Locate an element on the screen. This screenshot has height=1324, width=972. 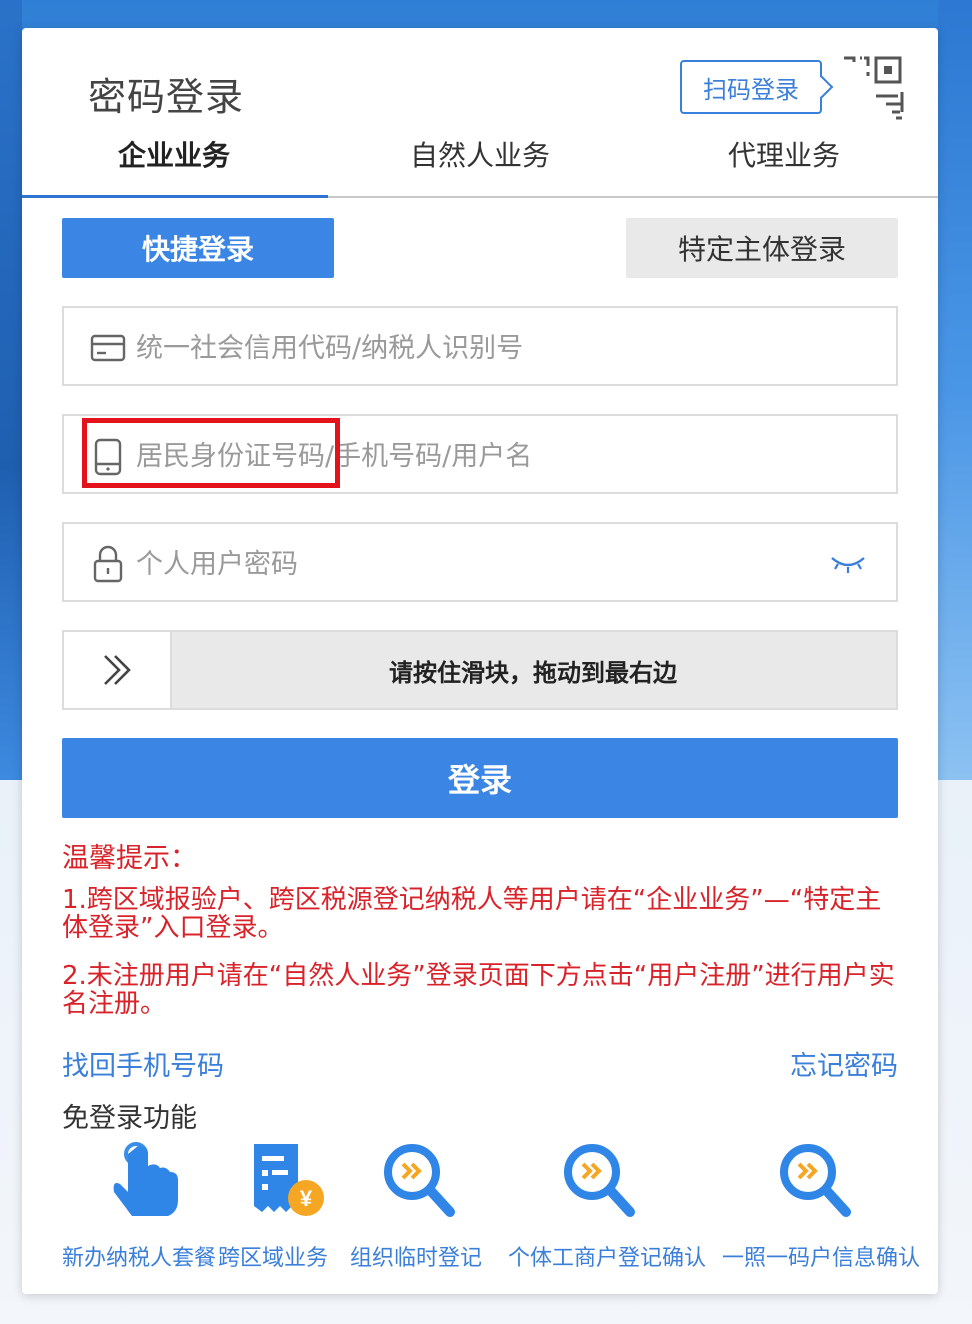
tips-title: 温馨提示： is located at coordinates (129, 858).